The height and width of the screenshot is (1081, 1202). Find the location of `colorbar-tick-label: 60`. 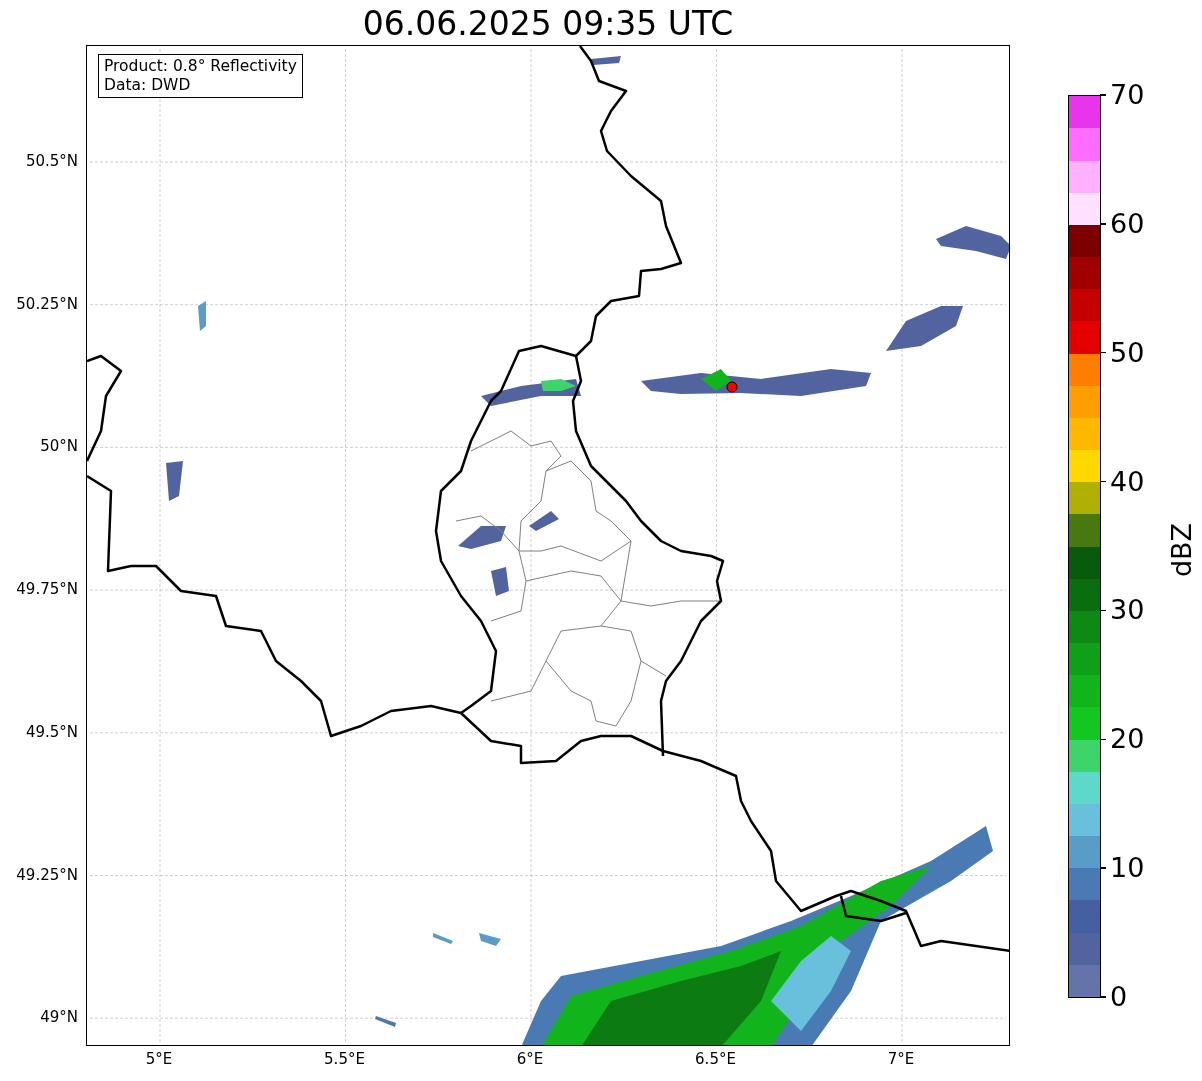

colorbar-tick-label: 60 is located at coordinates (1127, 223).